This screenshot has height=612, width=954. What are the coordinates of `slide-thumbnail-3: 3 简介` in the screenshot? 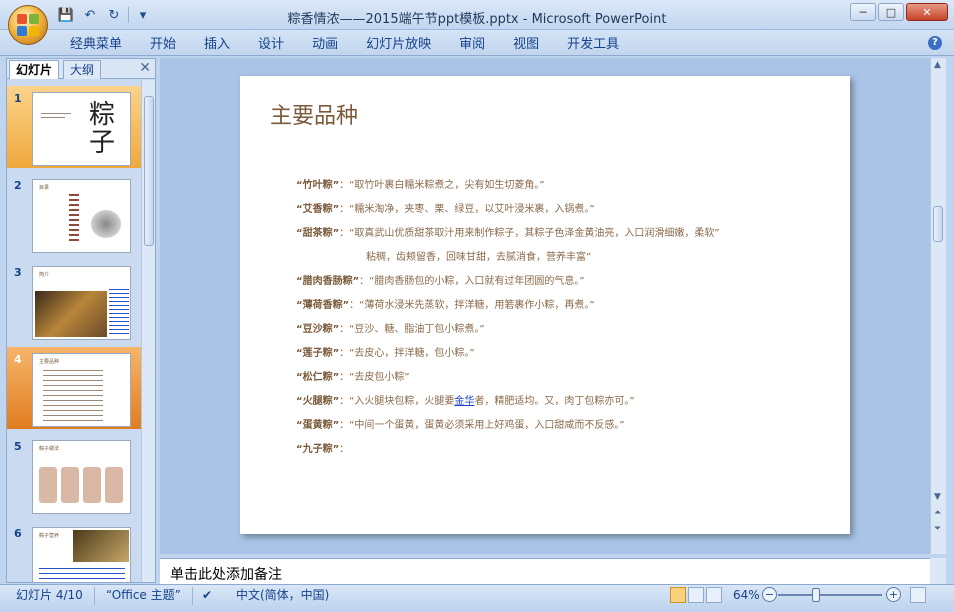 It's located at (74, 301).